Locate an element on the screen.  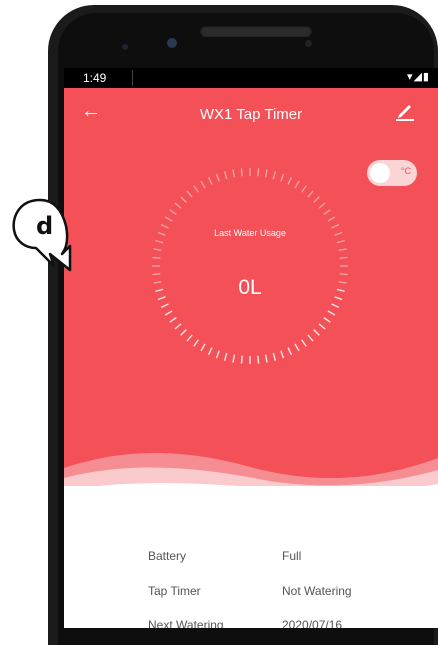
proximity-sensor is located at coordinates (308, 43).